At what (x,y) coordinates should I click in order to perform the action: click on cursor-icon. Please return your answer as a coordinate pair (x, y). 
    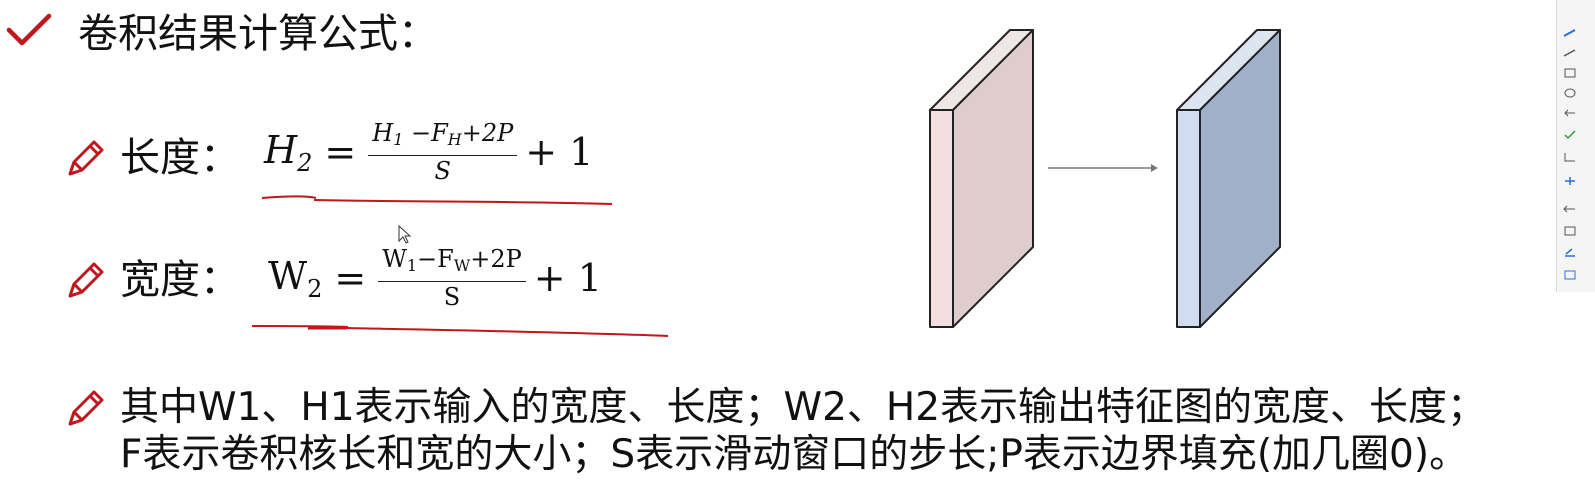
    Looking at the image, I should click on (405, 234).